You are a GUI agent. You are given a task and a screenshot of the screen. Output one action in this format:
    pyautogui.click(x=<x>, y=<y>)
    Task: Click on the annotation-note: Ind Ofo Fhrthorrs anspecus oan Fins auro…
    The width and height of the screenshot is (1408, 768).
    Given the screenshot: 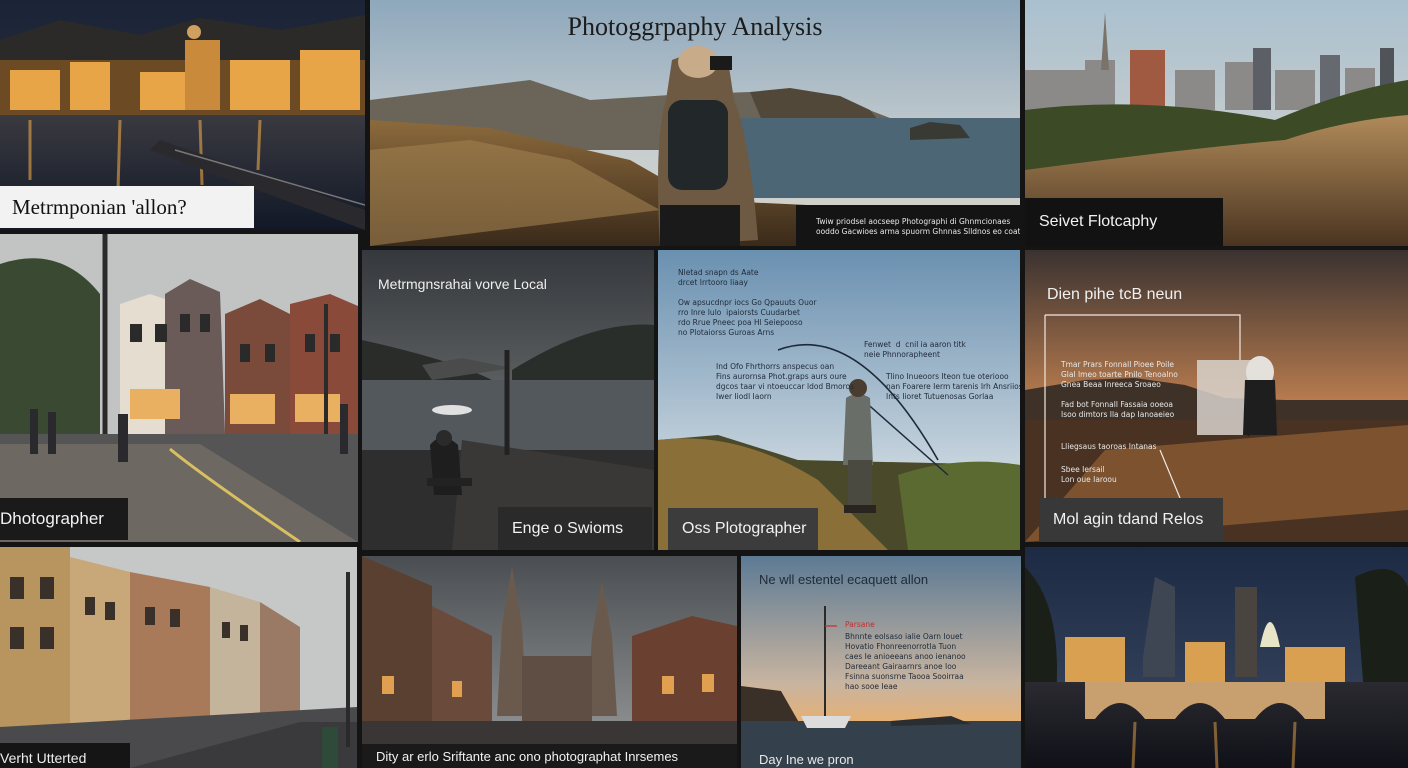 What is the action you would take?
    pyautogui.click(x=785, y=381)
    